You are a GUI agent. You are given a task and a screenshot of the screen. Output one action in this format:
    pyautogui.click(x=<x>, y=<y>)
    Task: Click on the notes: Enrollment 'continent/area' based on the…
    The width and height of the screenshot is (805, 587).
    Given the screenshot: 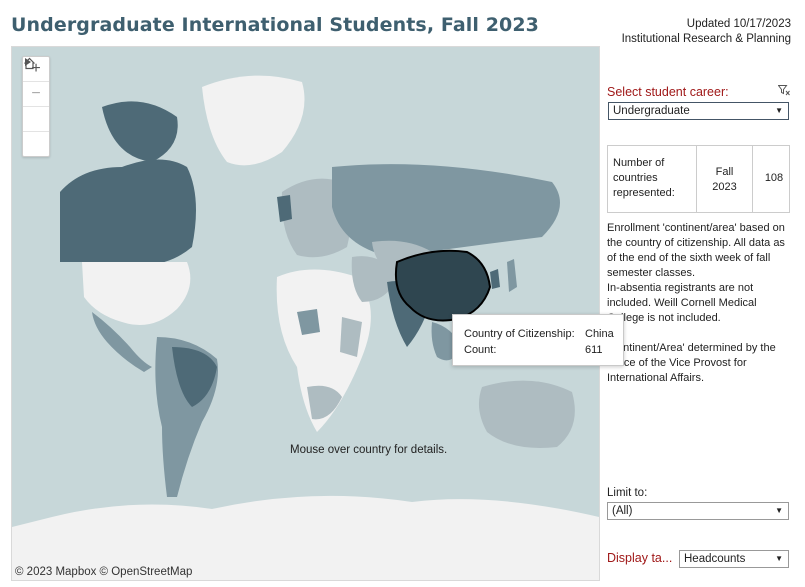 What is the action you would take?
    pyautogui.click(x=701, y=303)
    